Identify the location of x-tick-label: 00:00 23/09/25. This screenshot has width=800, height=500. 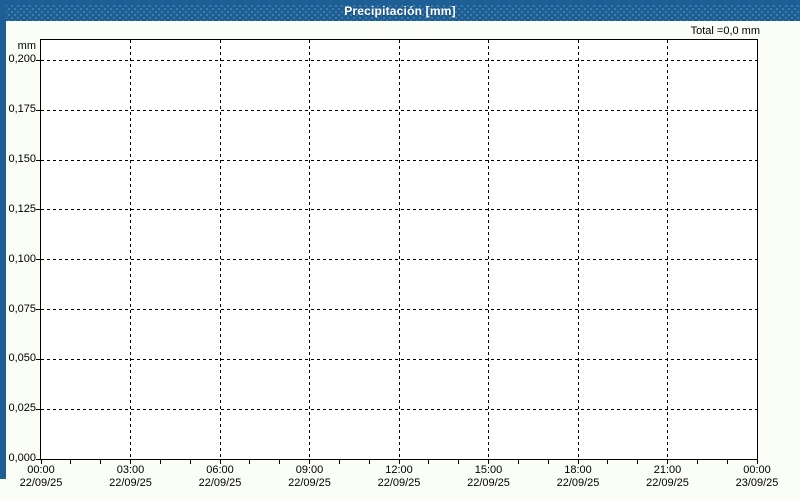
(757, 477).